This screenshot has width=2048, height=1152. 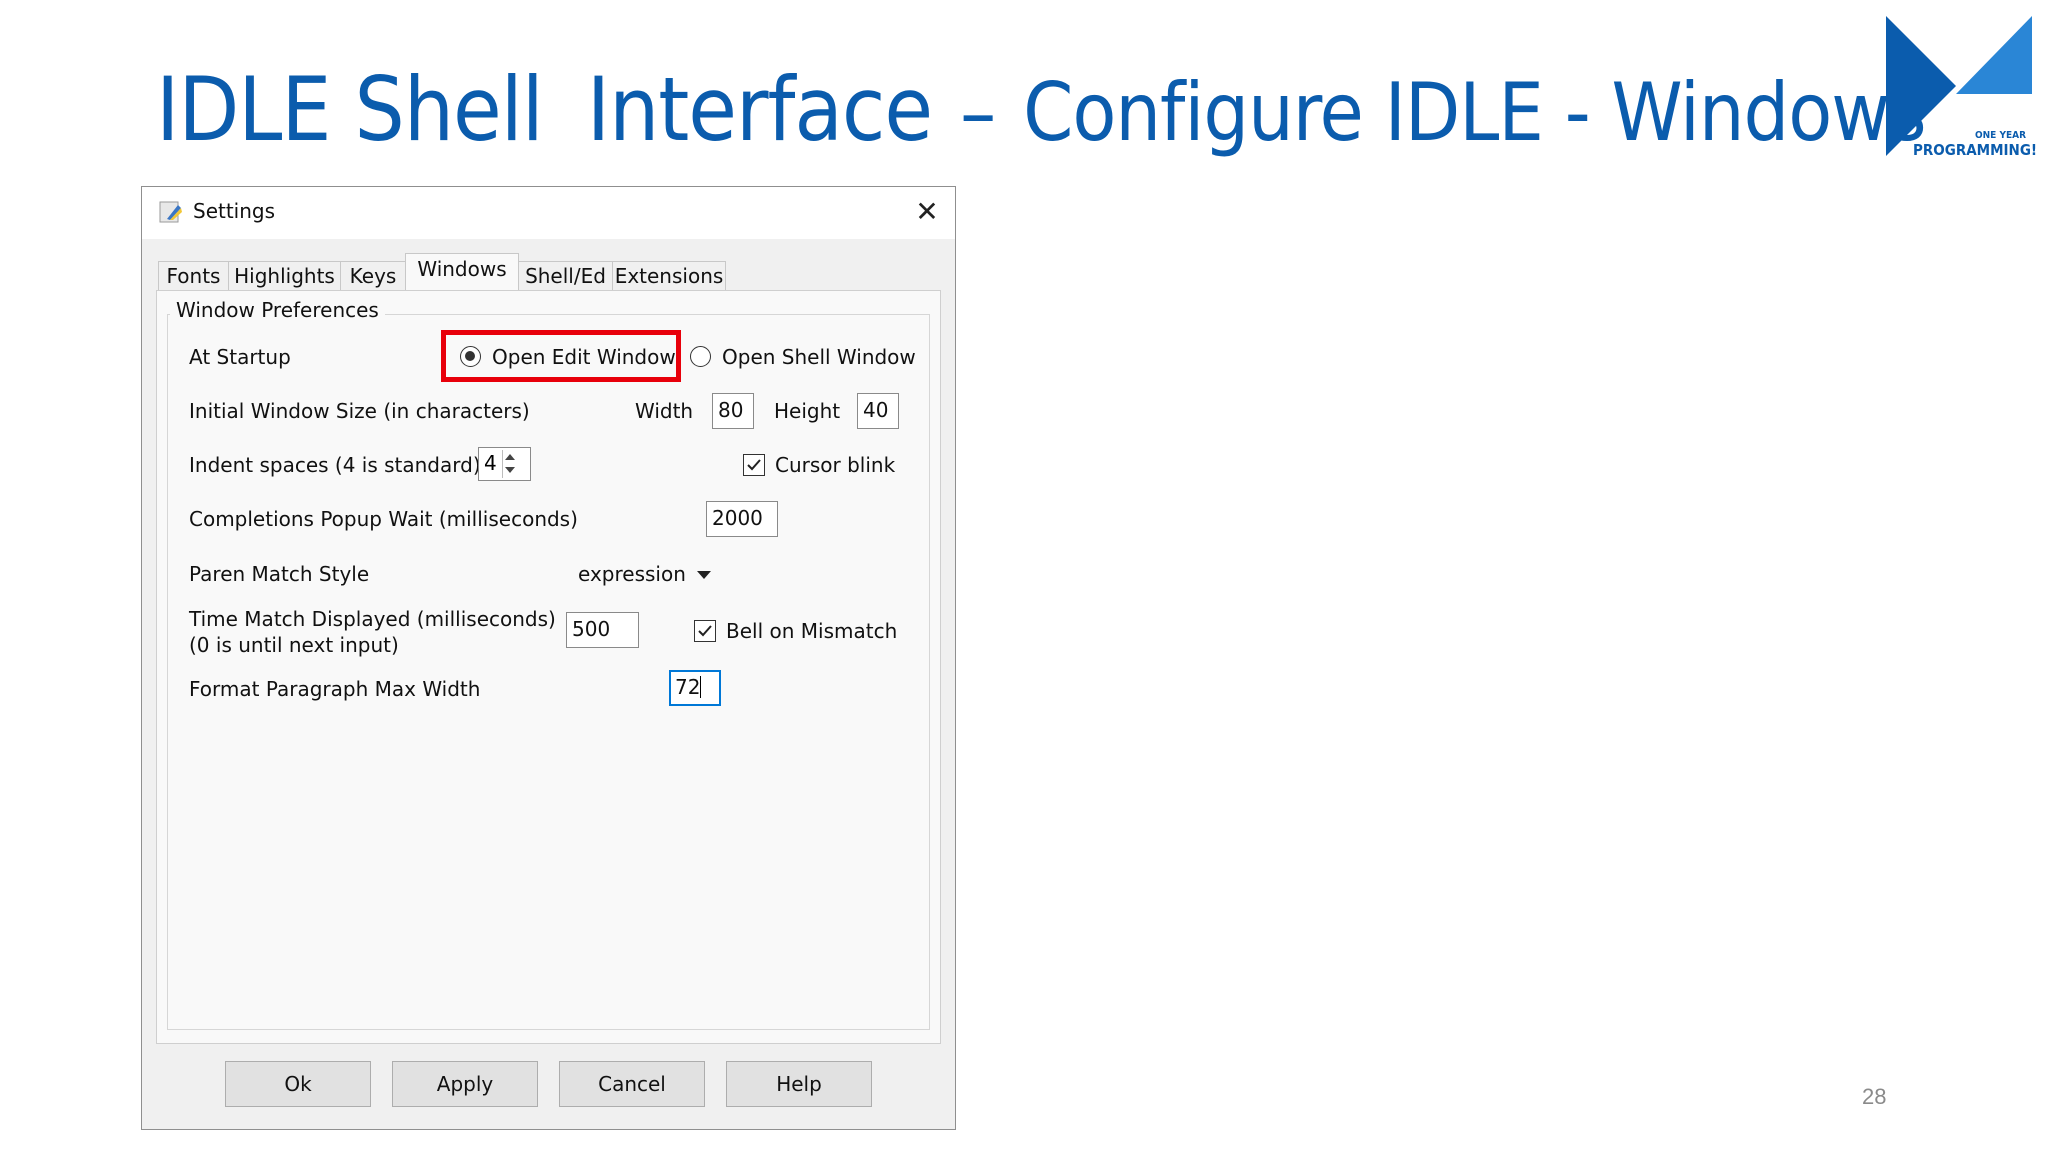 I want to click on bell-label: Bell on Mismatch, so click(x=811, y=631).